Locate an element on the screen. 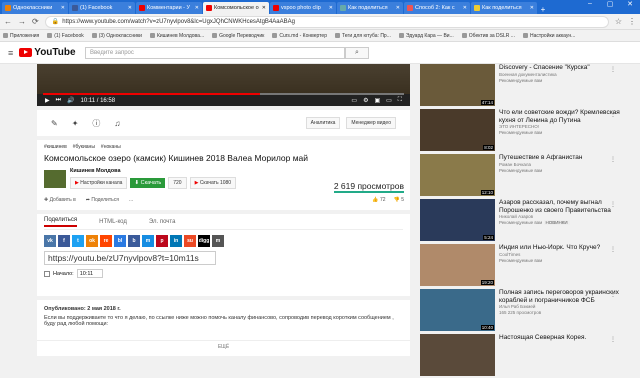  hashtag: #кишинев is located at coordinates (55, 147).